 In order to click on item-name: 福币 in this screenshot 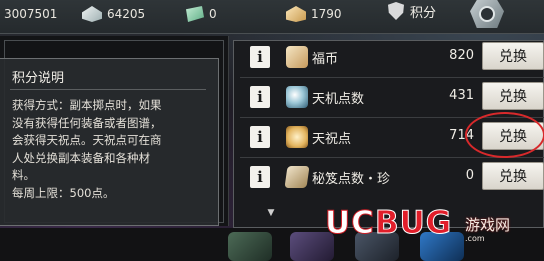, I will do `click(325, 59)`.